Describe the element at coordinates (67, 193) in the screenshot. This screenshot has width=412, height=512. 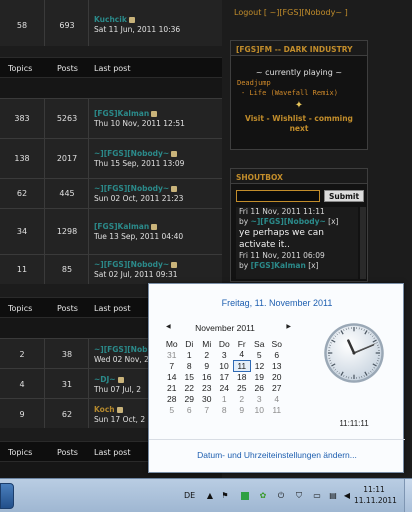
I see `posts-count: 445` at that location.